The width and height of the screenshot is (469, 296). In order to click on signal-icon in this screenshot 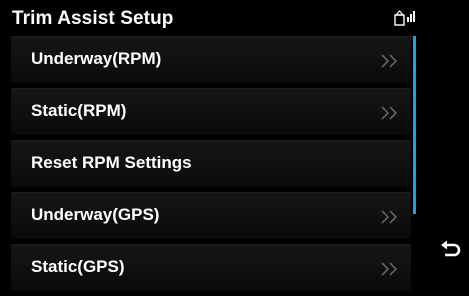, I will do `click(404, 18)`.